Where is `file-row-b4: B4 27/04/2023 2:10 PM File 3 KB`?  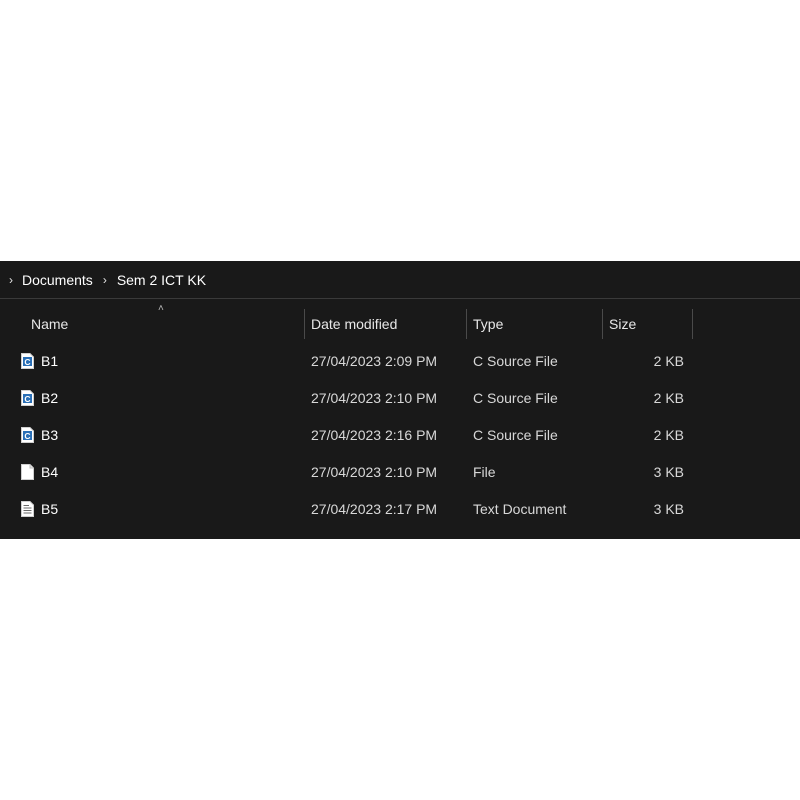 file-row-b4: B4 27/04/2023 2:10 PM File 3 KB is located at coordinates (400, 472).